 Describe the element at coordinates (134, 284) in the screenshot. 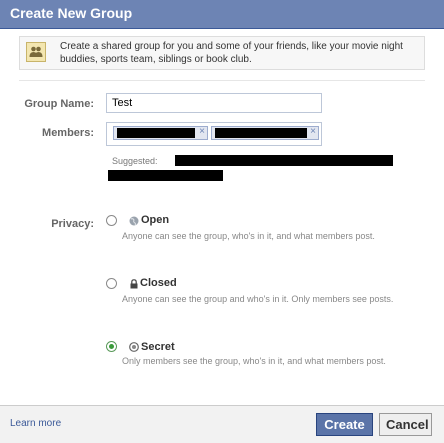

I see `lock-icon` at that location.